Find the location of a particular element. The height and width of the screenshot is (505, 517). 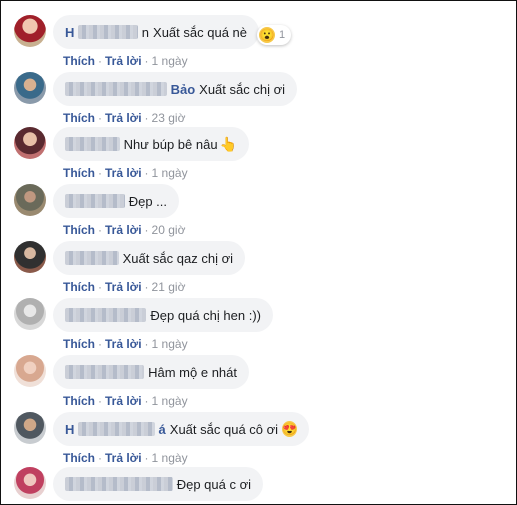

comment-bubble: H n Xuất sắc quá nè is located at coordinates (156, 32).